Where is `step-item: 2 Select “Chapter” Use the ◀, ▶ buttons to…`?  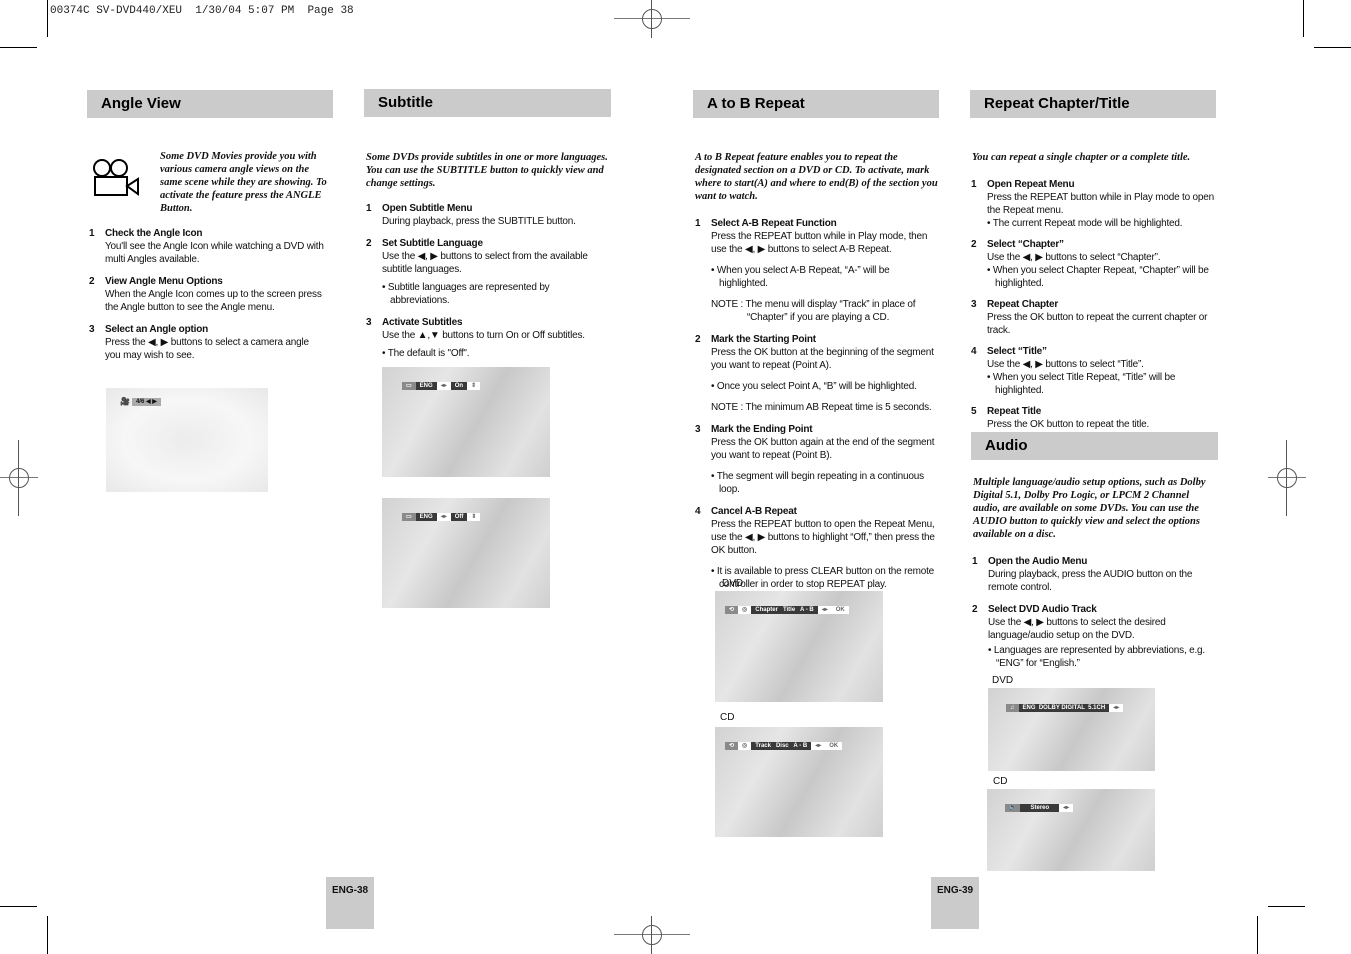 step-item: 2 Select “Chapter” Use the ◀, ▶ buttons to… is located at coordinates (1090, 264).